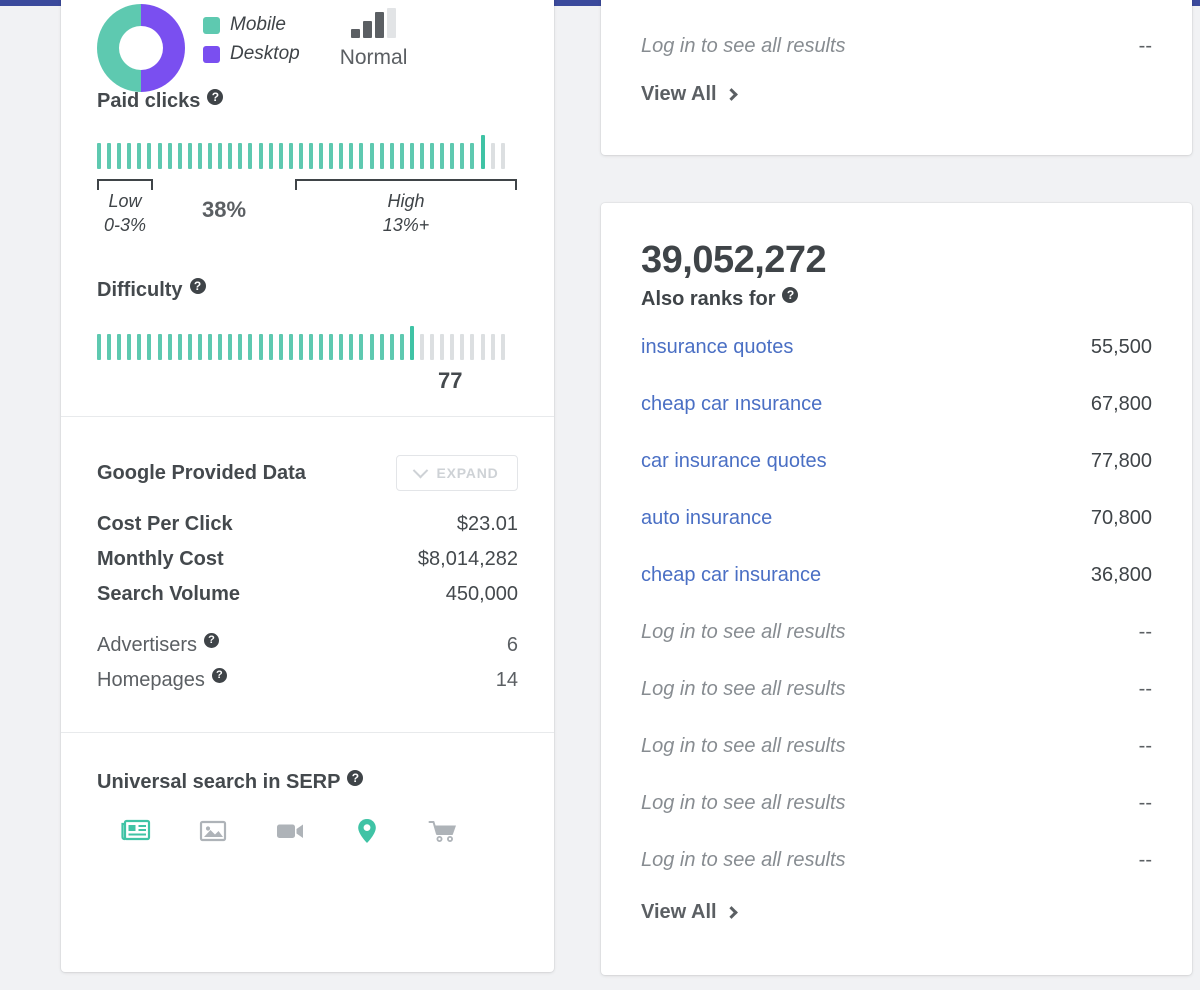 The image size is (1200, 990). Describe the element at coordinates (212, 640) in the screenshot. I see `help-icon-advertisers: ?` at that location.